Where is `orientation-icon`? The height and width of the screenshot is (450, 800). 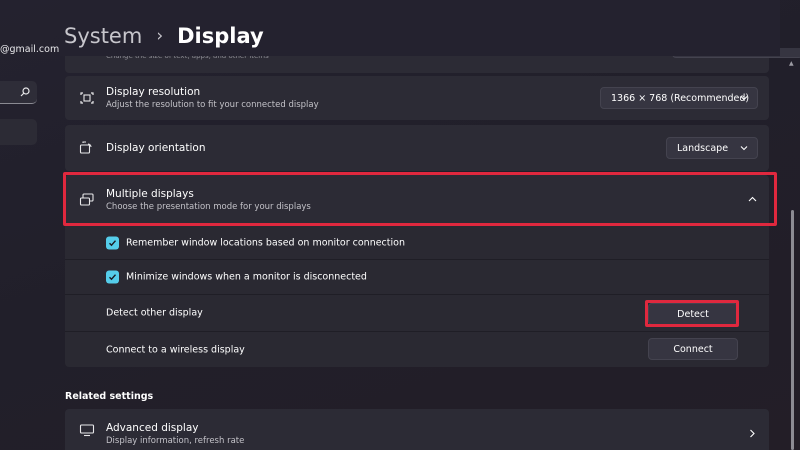 orientation-icon is located at coordinates (85, 147).